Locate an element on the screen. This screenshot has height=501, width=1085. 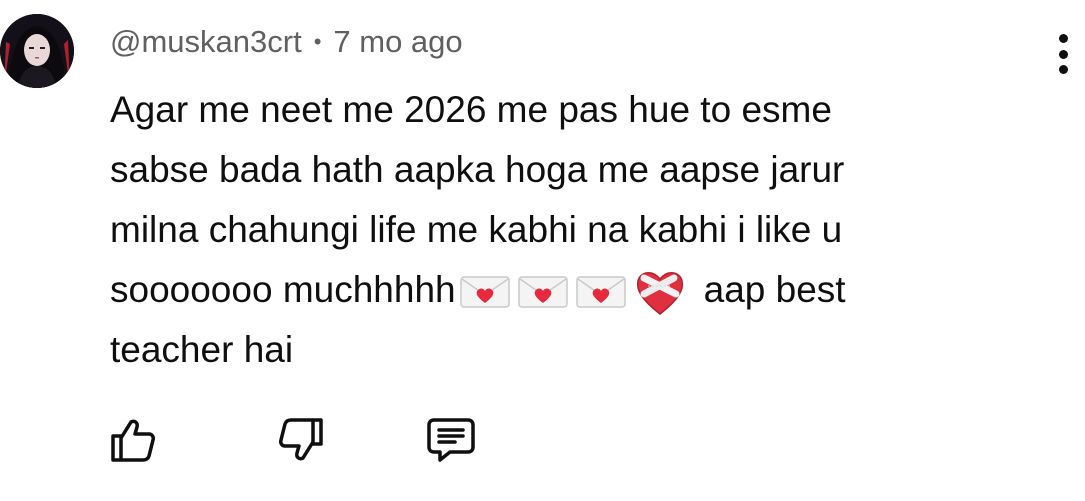
comment-meta: @muskan3crt • 7 mo ago is located at coordinates (286, 42).